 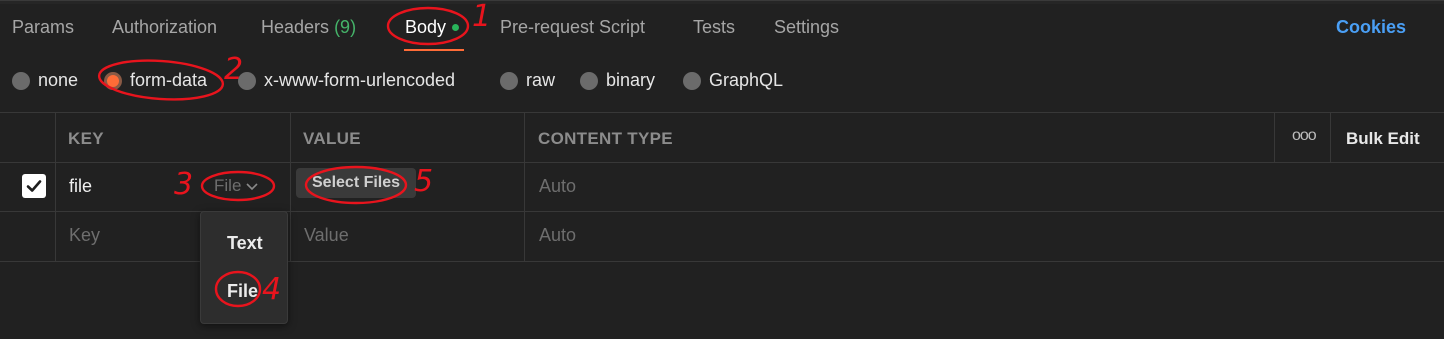 What do you see at coordinates (572, 27) in the screenshot?
I see `tab-pre-request-script: Pre-request Script` at bounding box center [572, 27].